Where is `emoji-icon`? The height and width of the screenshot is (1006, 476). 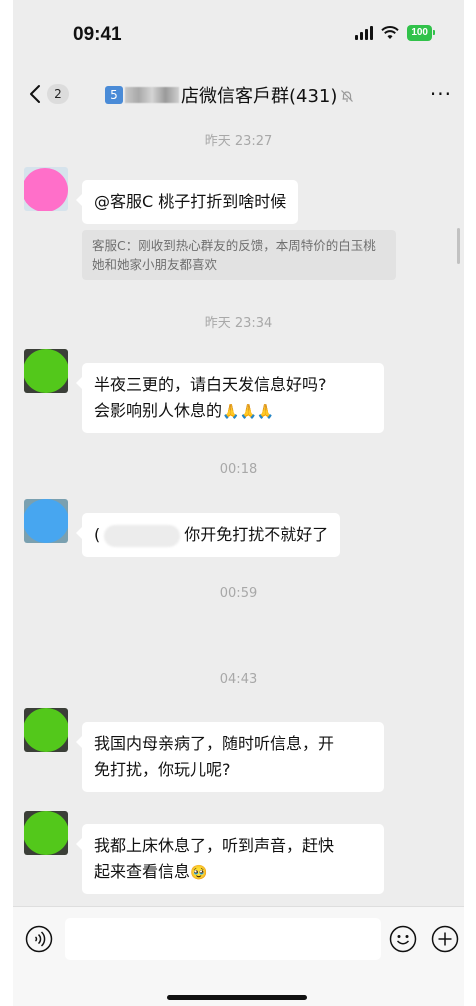 emoji-icon is located at coordinates (403, 939).